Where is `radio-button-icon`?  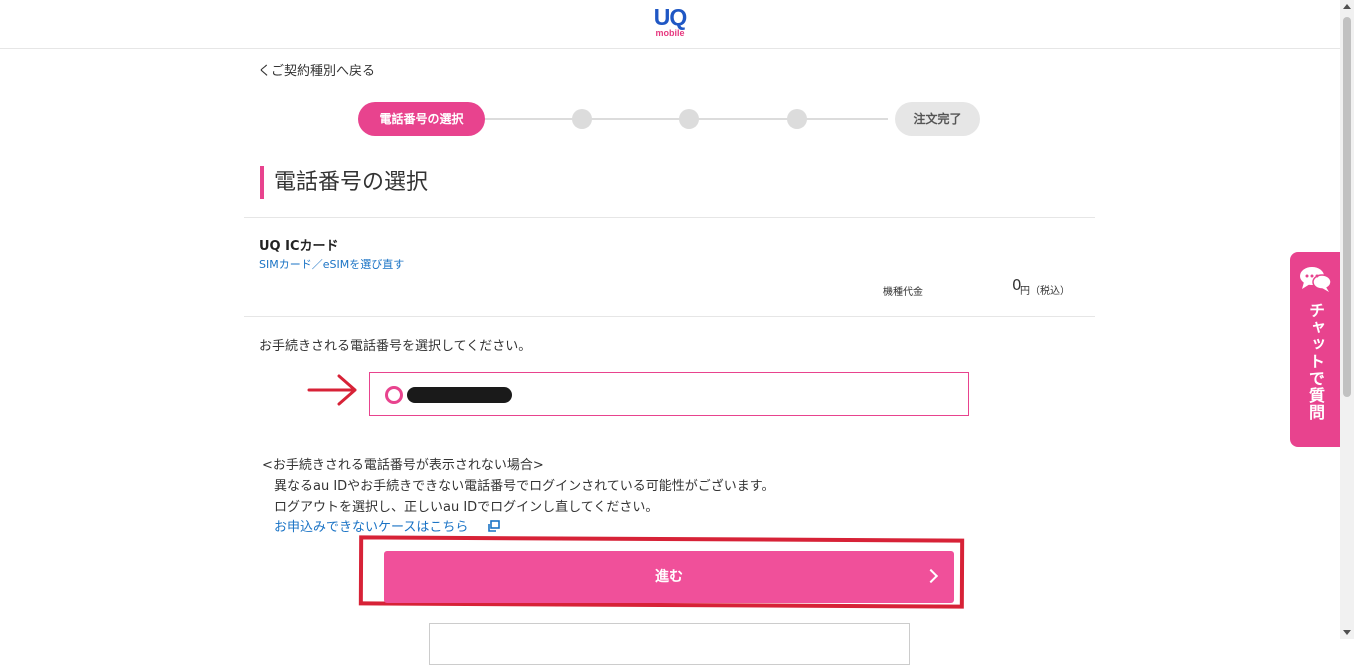 radio-button-icon is located at coordinates (394, 395).